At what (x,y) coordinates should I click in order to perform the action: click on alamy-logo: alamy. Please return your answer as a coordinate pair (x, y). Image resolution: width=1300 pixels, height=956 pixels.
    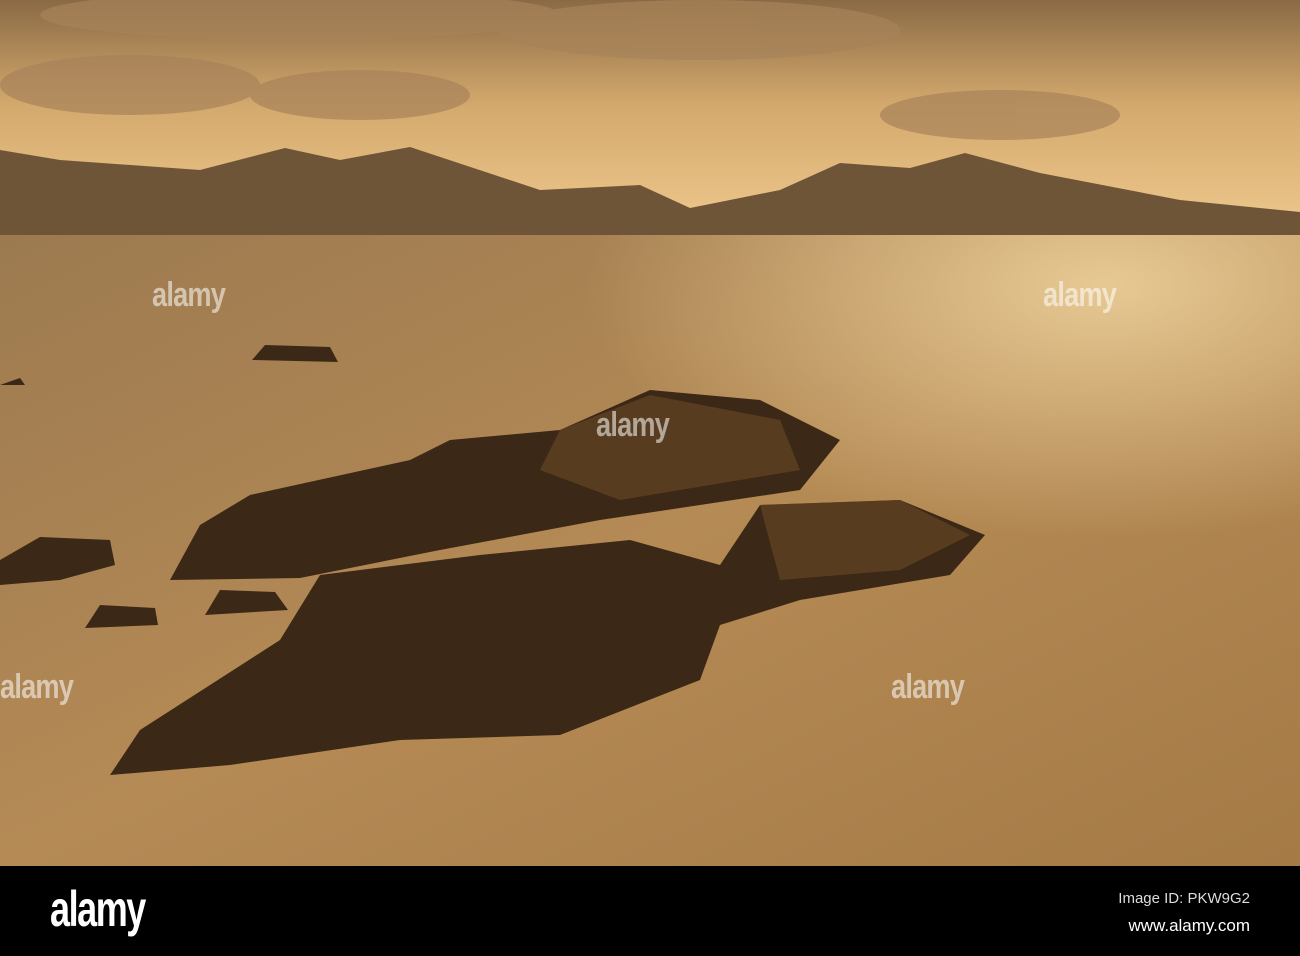
    Looking at the image, I should click on (98, 909).